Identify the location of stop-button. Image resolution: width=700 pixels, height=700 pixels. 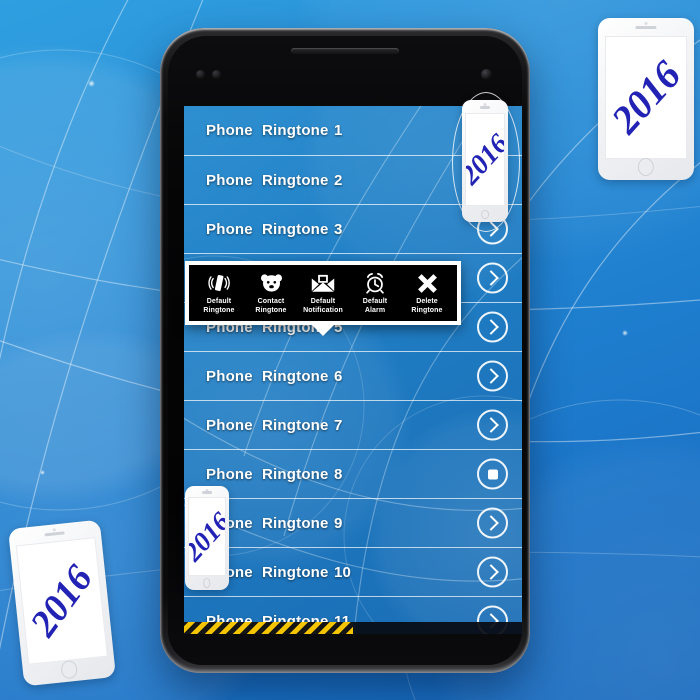
(492, 474).